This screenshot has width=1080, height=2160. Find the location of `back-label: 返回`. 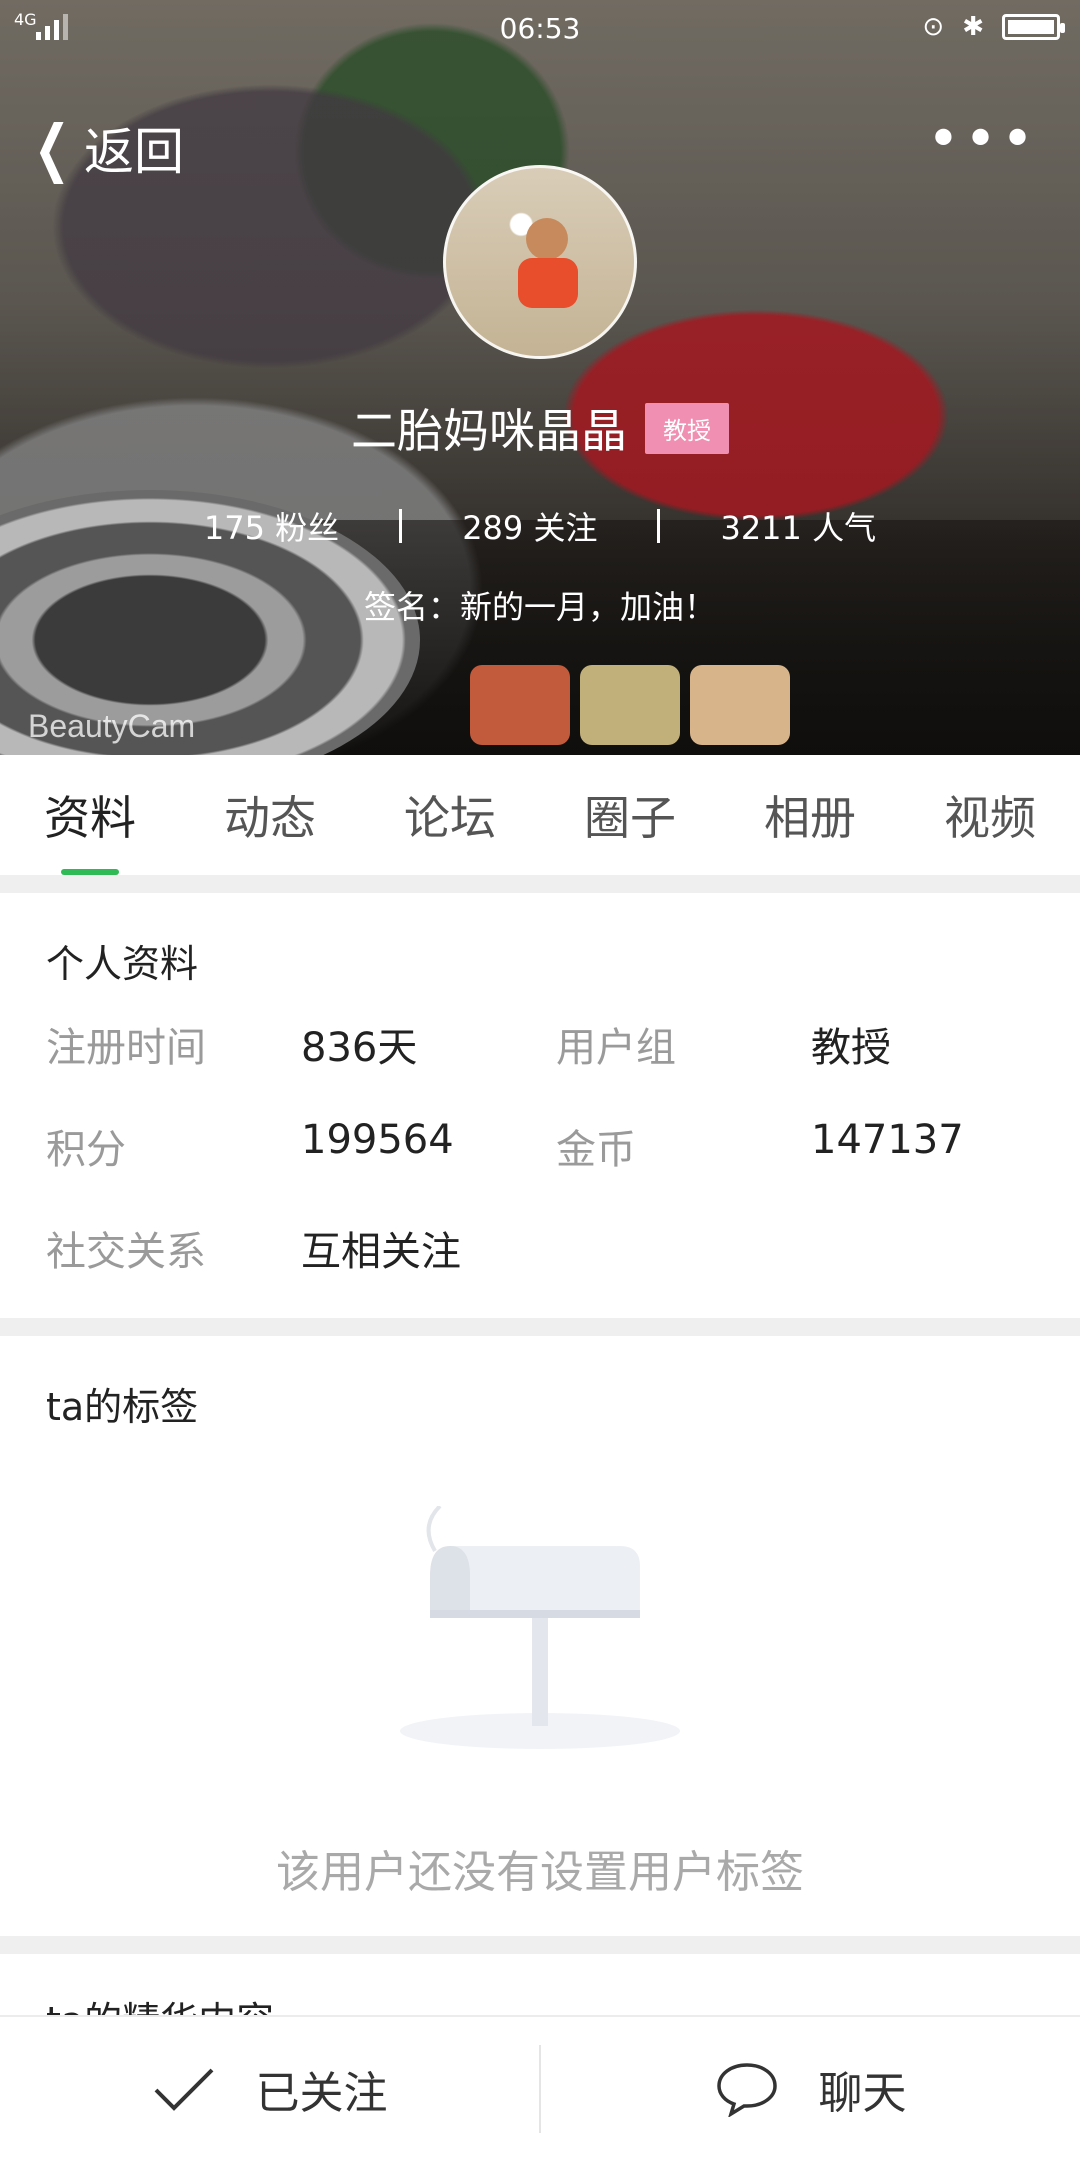

back-label: 返回 is located at coordinates (133, 152).